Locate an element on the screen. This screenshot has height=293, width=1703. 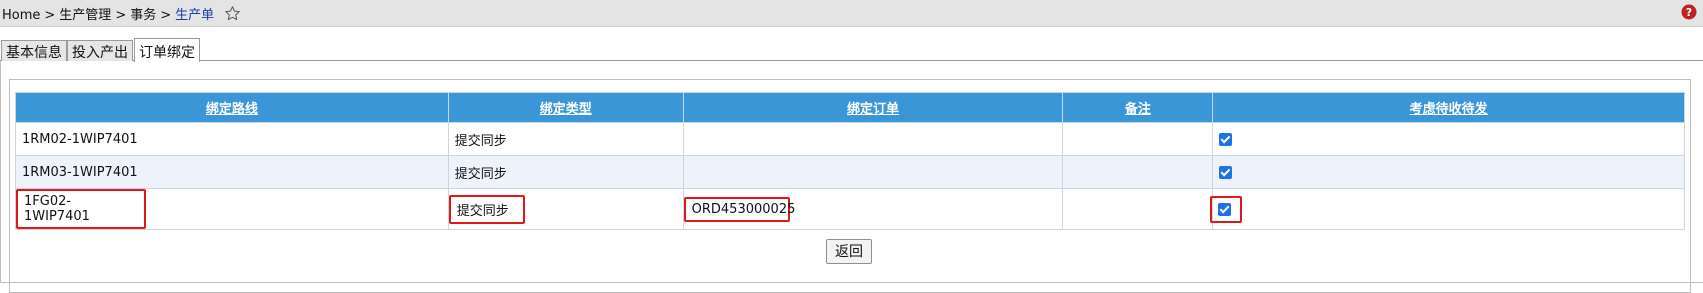
table-header-row: 绑定路线 绑定类型 绑定订单 备注 考虑待收待发 is located at coordinates (850, 107).